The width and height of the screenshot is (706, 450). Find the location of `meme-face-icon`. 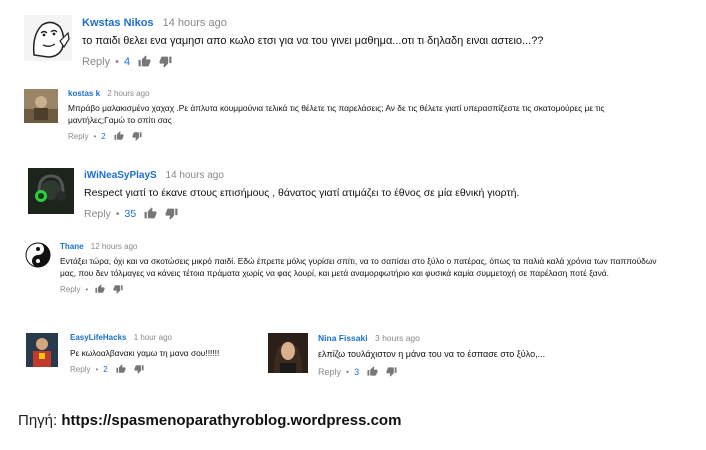

meme-face-icon is located at coordinates (48, 38).